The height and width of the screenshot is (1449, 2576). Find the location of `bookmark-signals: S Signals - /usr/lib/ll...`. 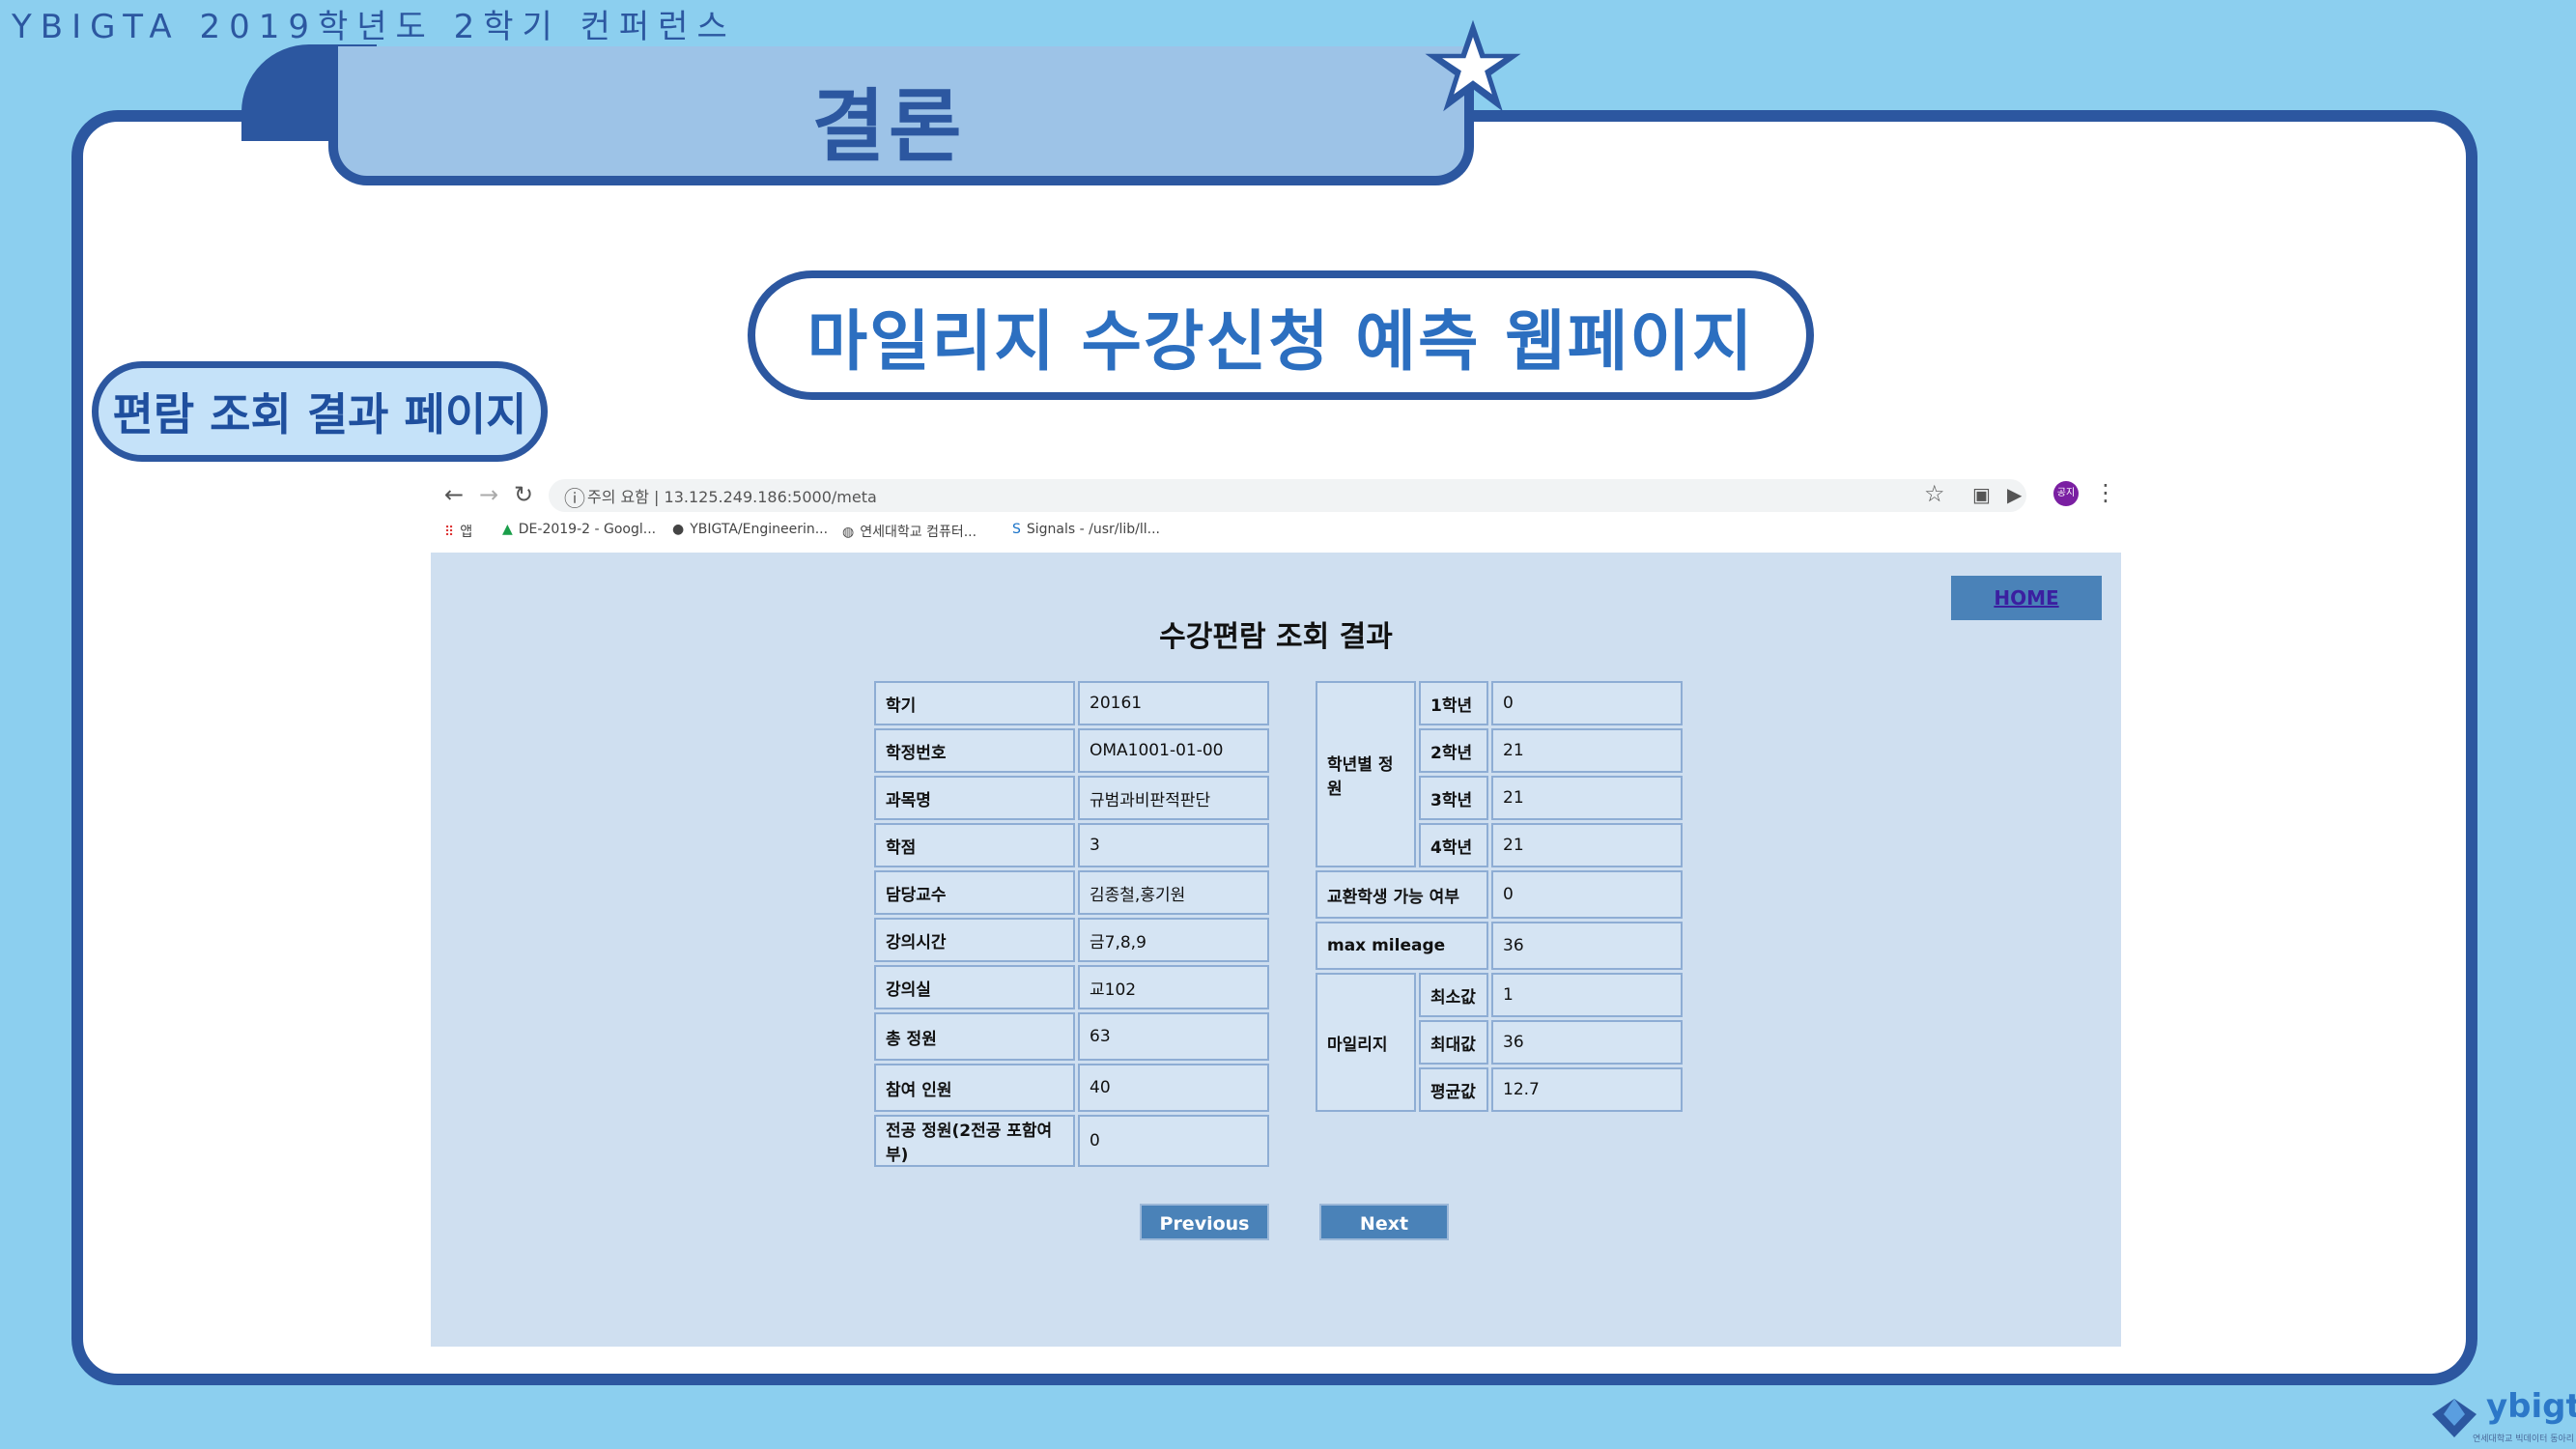

bookmark-signals: S Signals - /usr/lib/ll... is located at coordinates (1086, 529).